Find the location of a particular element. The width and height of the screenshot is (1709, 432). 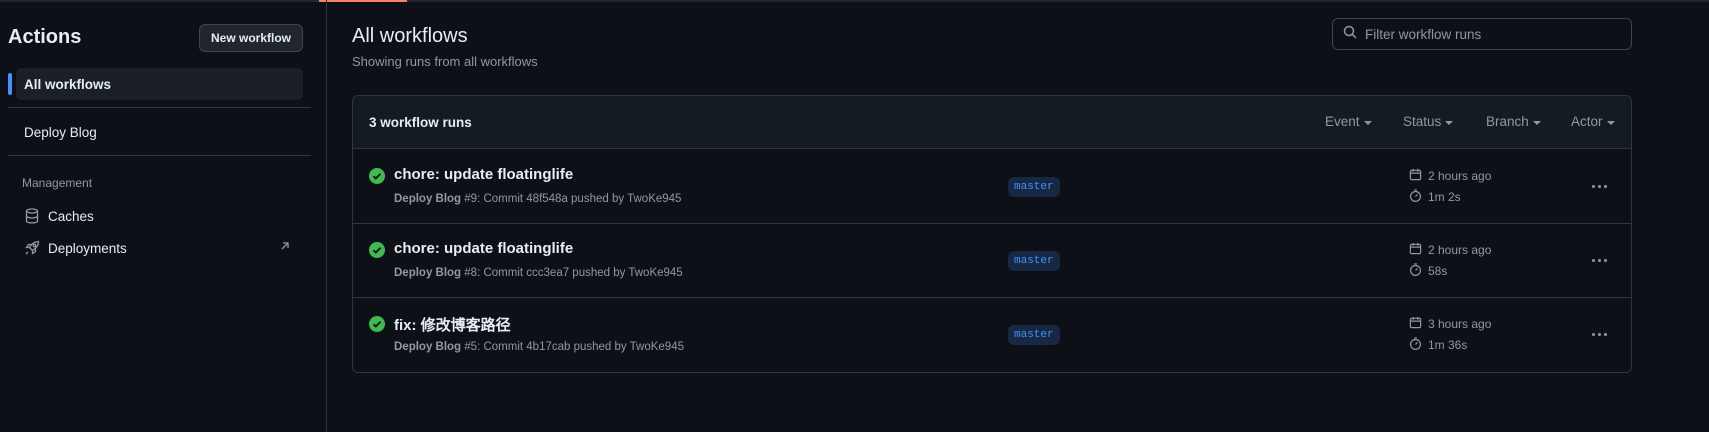

rocket-icon is located at coordinates (32, 248).